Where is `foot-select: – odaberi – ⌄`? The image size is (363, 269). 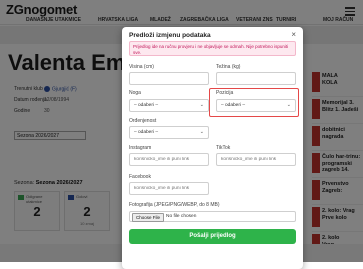
foot-select: – odaberi – ⌄ is located at coordinates (169, 105).